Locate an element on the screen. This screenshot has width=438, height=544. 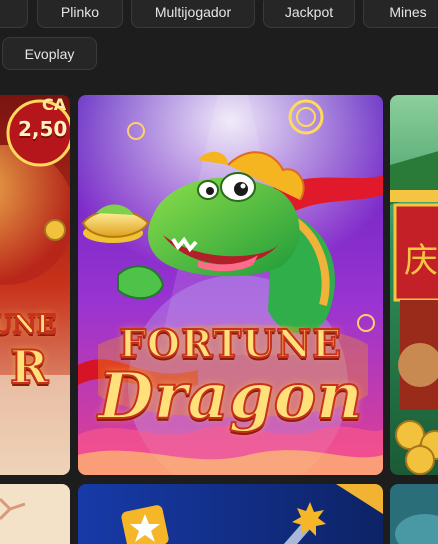
filter-chip-label: Multijogador is located at coordinates (193, 11).